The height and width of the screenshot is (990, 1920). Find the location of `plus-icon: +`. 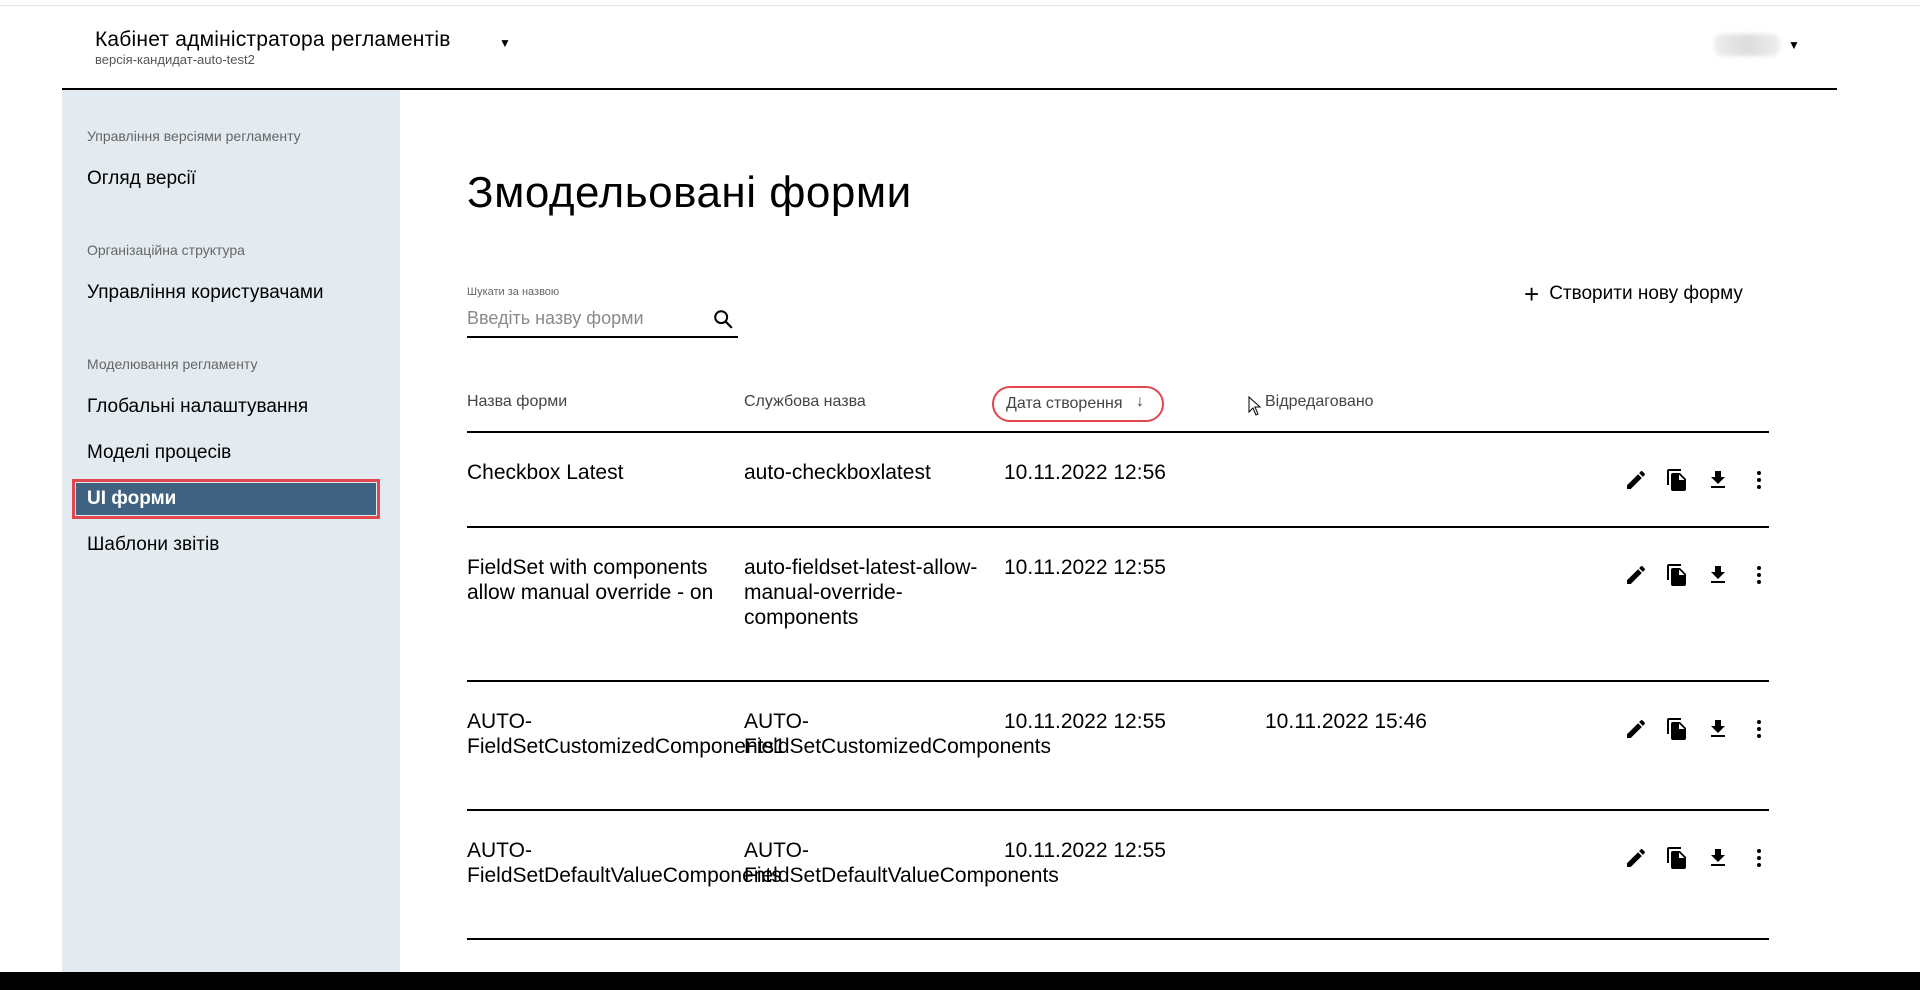

plus-icon: + is located at coordinates (1532, 294).